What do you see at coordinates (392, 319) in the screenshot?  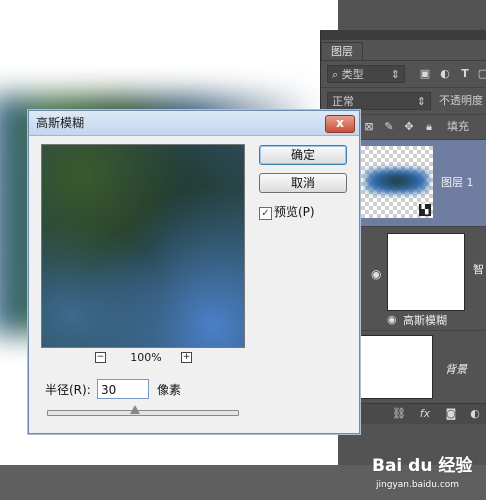 I see `effect-eye-icon: ◉` at bounding box center [392, 319].